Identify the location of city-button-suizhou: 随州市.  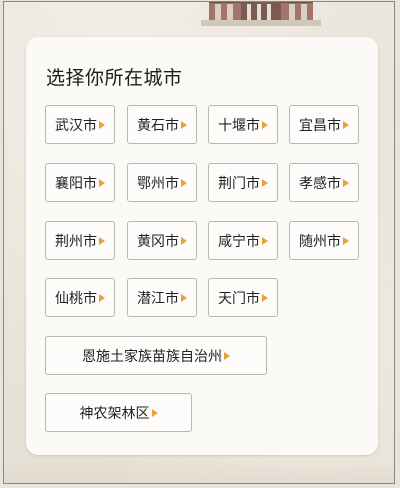
(324, 240).